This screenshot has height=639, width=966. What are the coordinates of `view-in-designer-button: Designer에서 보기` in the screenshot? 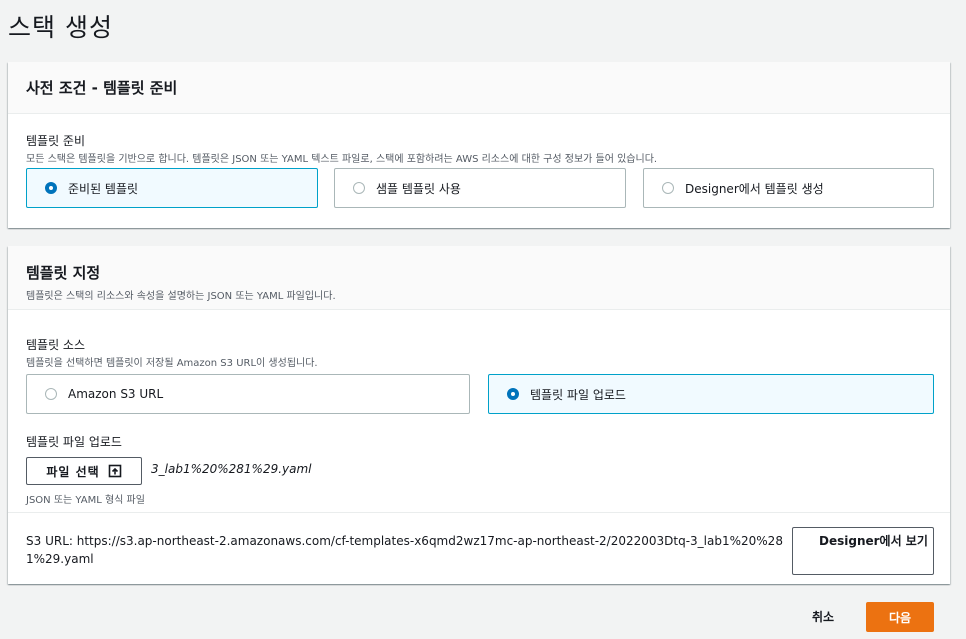 It's located at (863, 551).